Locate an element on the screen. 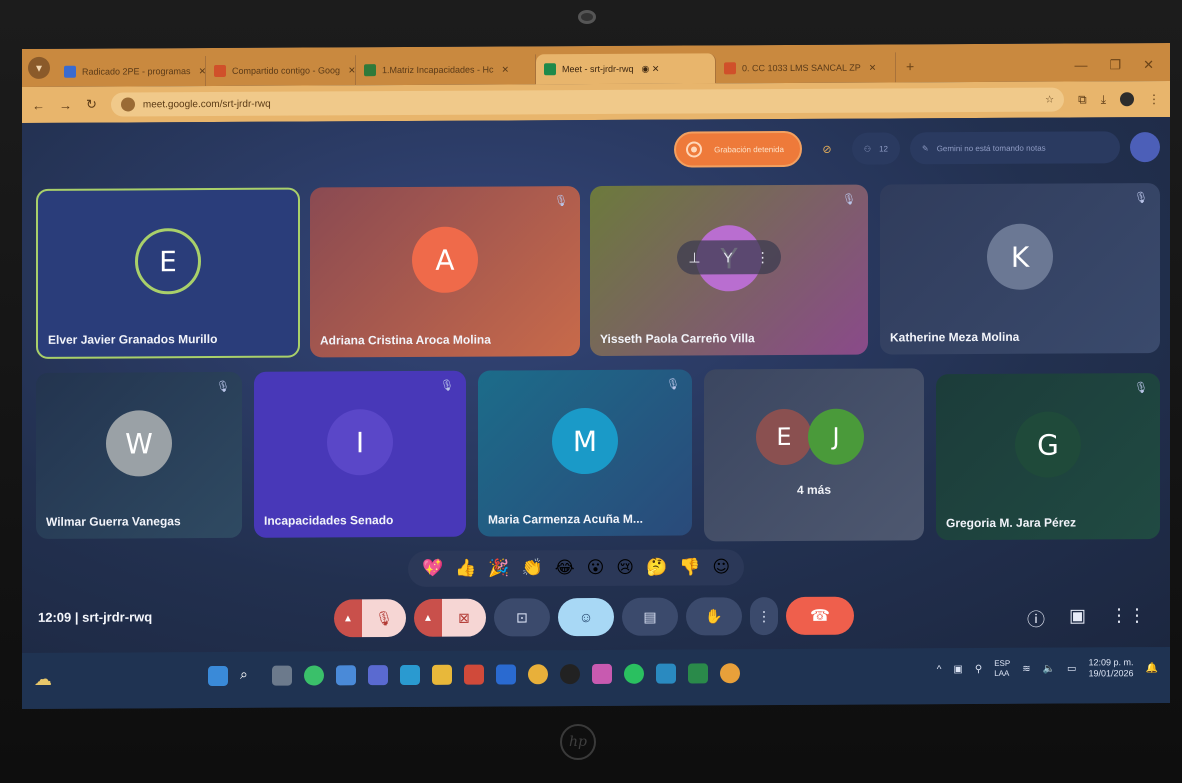  minimize-icon: — is located at coordinates (1080, 65).